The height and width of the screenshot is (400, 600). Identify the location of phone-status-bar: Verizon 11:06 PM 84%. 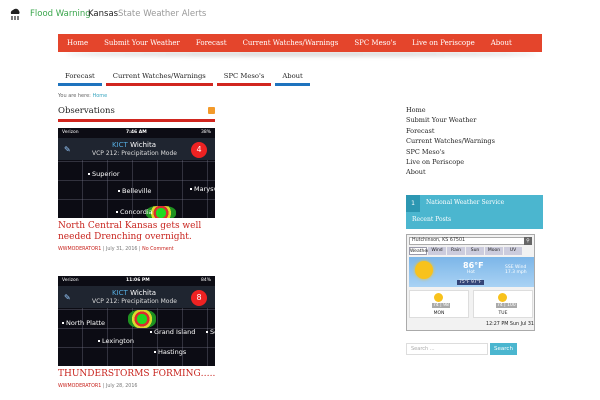
(136, 281).